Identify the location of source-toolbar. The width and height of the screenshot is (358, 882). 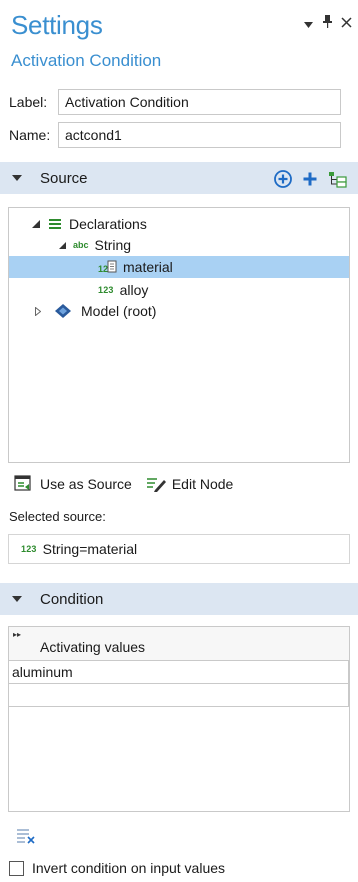
(311, 180).